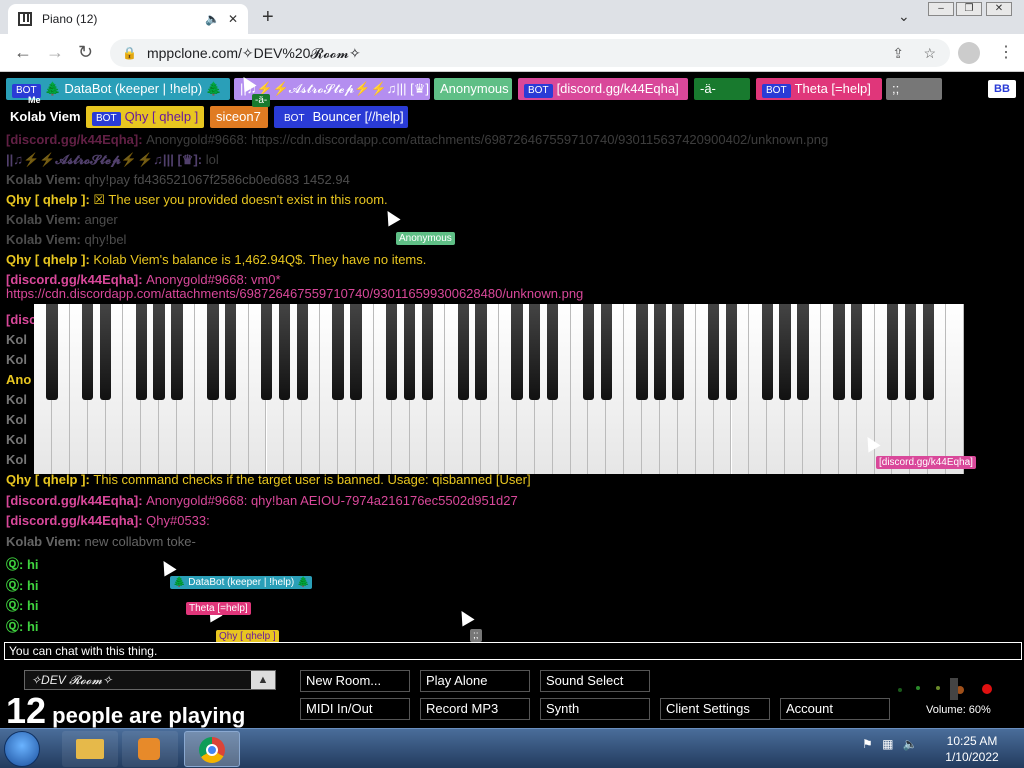  I want to click on taskbar-clock: 10:25 AM 1/10/2022, so click(972, 749).